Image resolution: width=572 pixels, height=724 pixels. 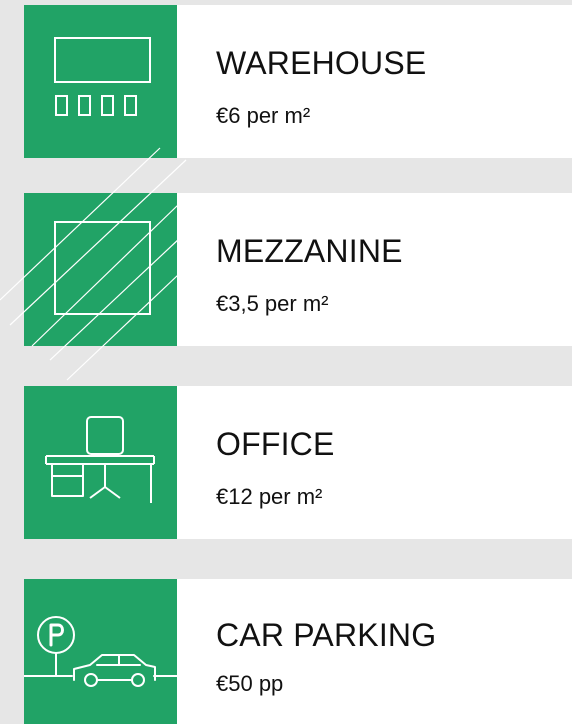 What do you see at coordinates (250, 683) in the screenshot?
I see `item-price: €50 pp` at bounding box center [250, 683].